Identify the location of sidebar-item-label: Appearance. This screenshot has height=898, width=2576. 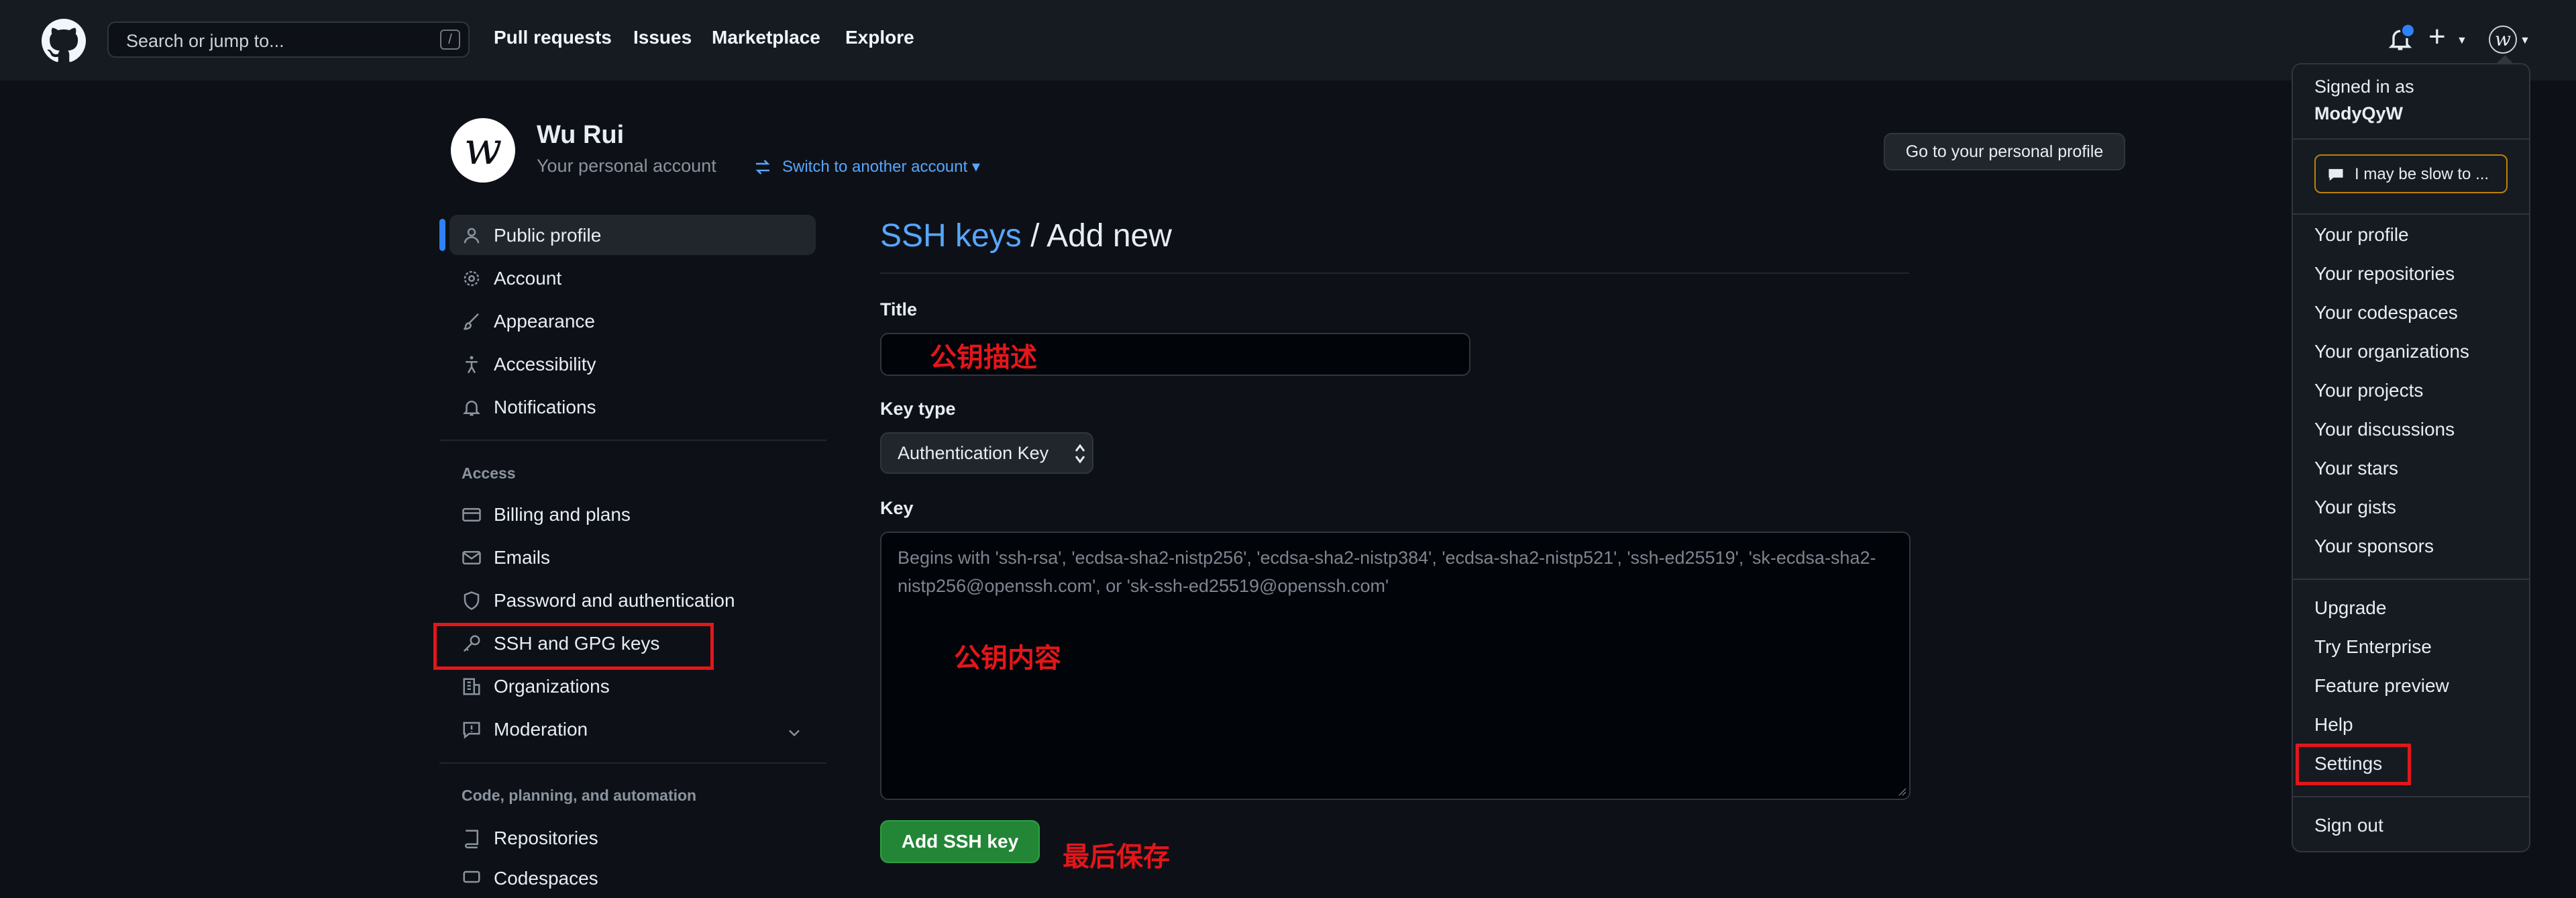
(545, 321).